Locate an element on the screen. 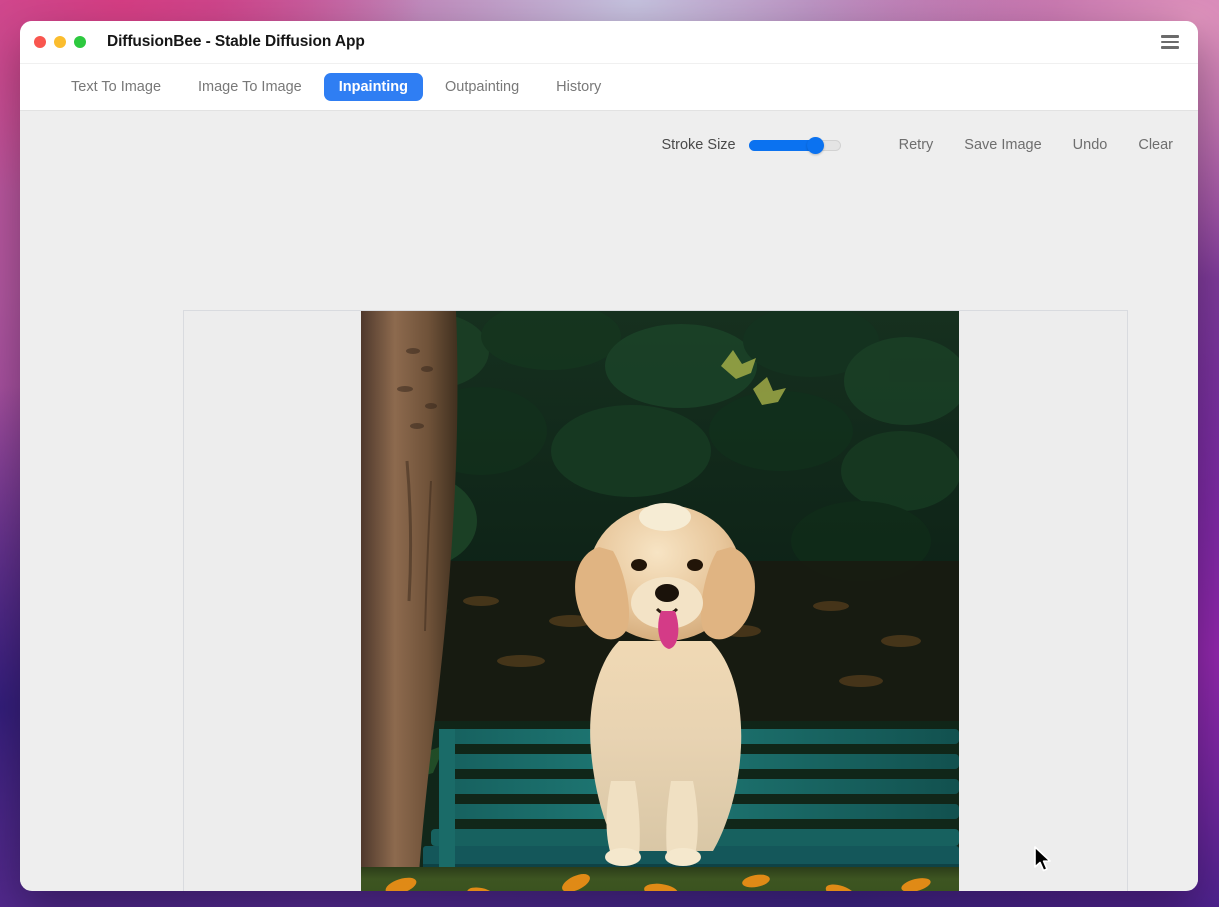 This screenshot has height=907, width=1219. clear-button: Clear is located at coordinates (1155, 145).